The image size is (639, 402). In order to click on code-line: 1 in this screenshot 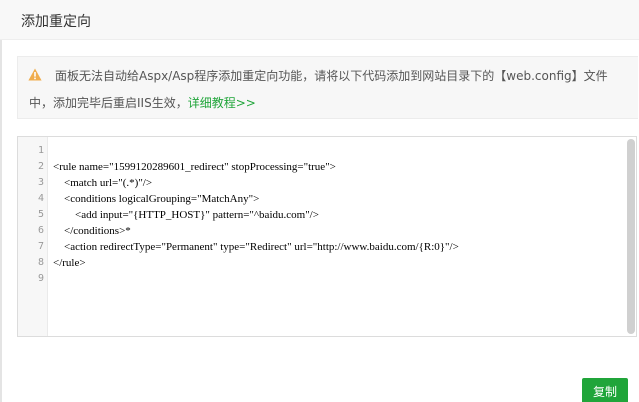, I will do `click(327, 151)`.